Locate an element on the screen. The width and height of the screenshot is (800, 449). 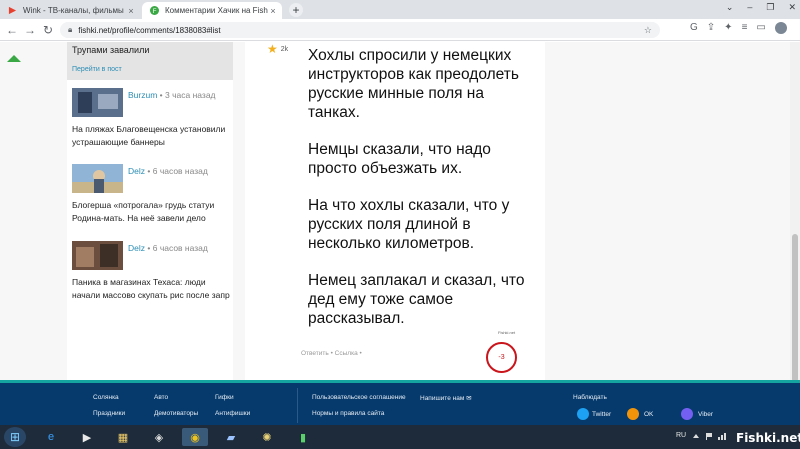
watermark-tag: Fishki.net is located at coordinates (507, 332).